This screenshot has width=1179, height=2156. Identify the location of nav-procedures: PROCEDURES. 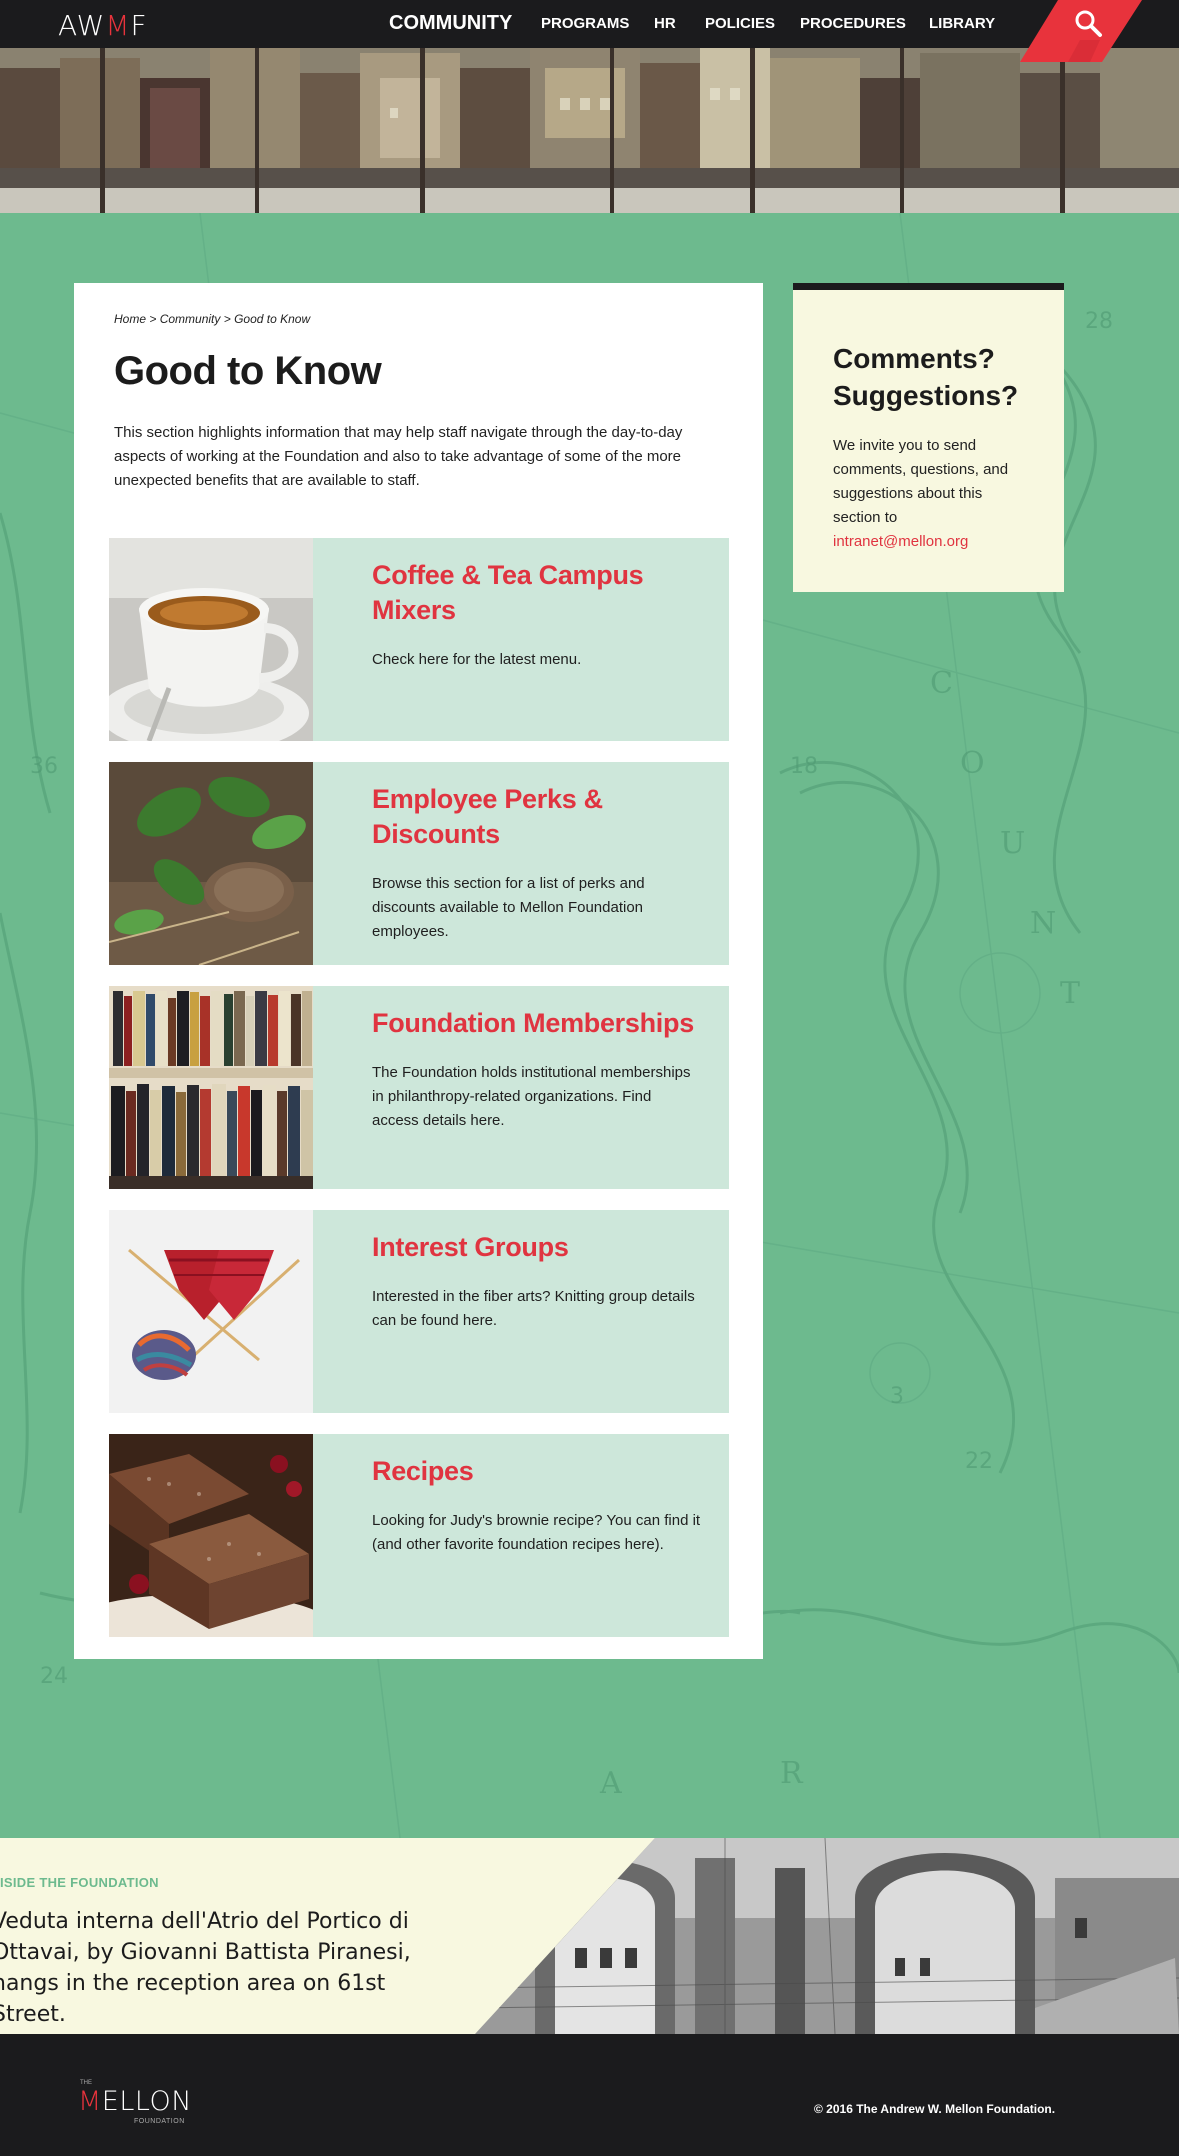
(853, 24).